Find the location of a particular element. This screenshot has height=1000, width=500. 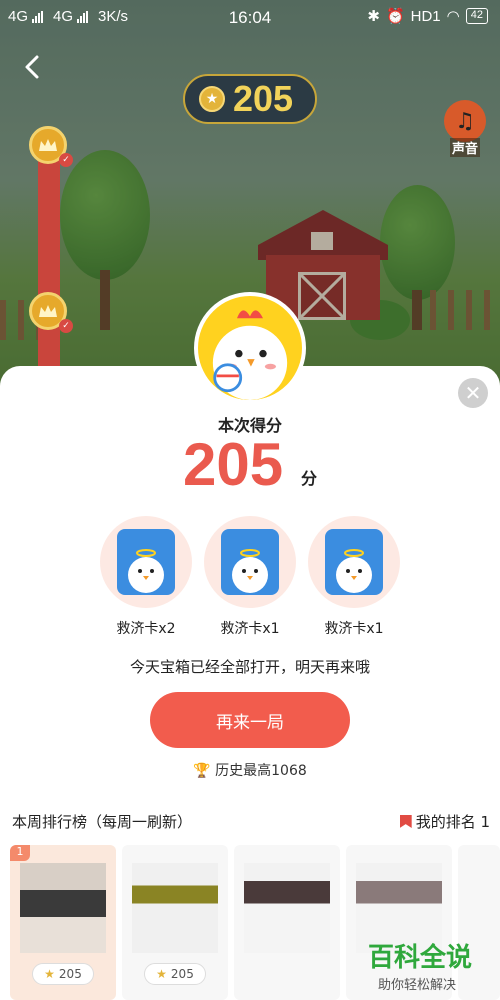

history-best: 🏆 历史最高1068 is located at coordinates (250, 770).